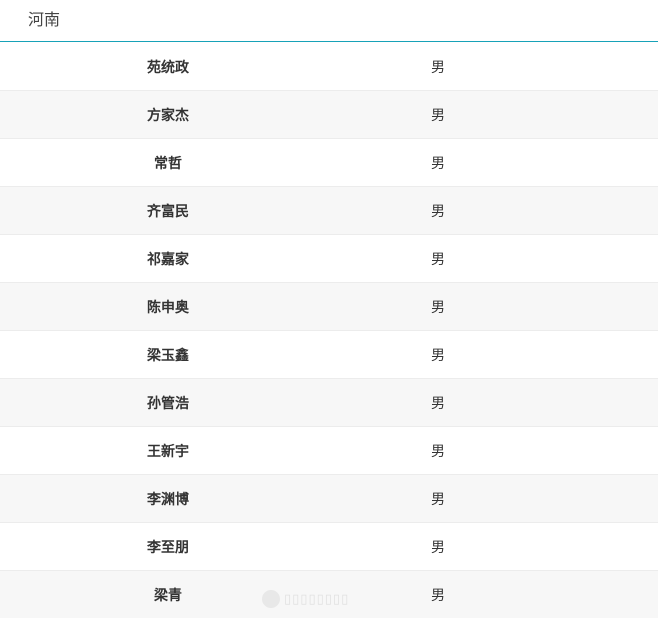 The height and width of the screenshot is (618, 658). What do you see at coordinates (329, 67) in the screenshot?
I see `table-row: 苑统政 男` at bounding box center [329, 67].